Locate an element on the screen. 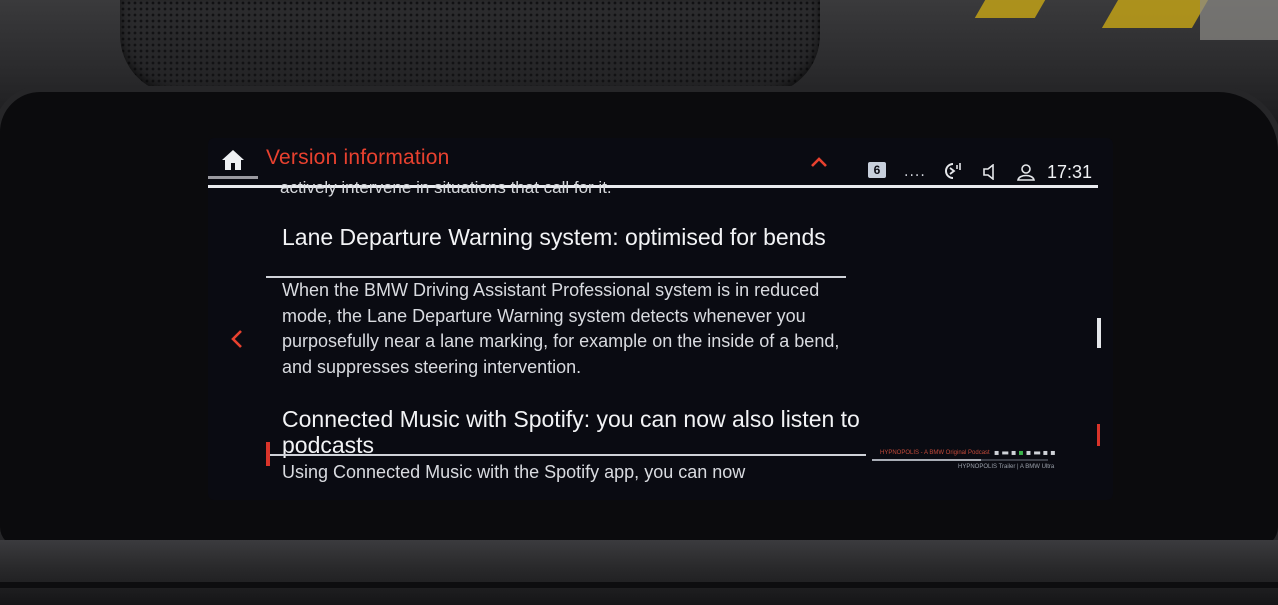  speaker-grille is located at coordinates (470, 47).